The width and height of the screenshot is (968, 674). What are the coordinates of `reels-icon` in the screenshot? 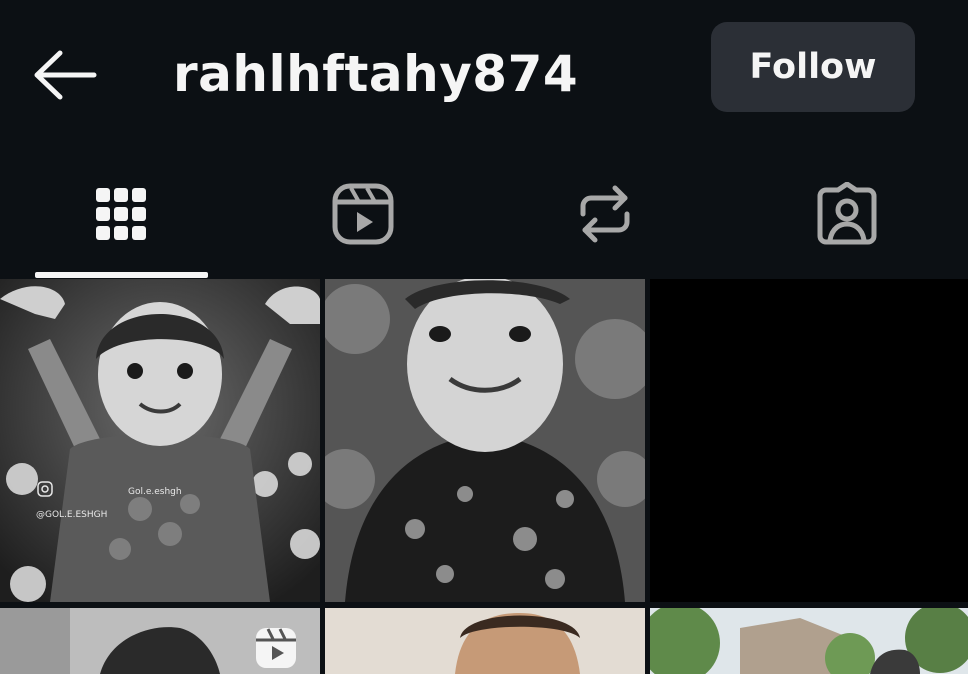 It's located at (363, 214).